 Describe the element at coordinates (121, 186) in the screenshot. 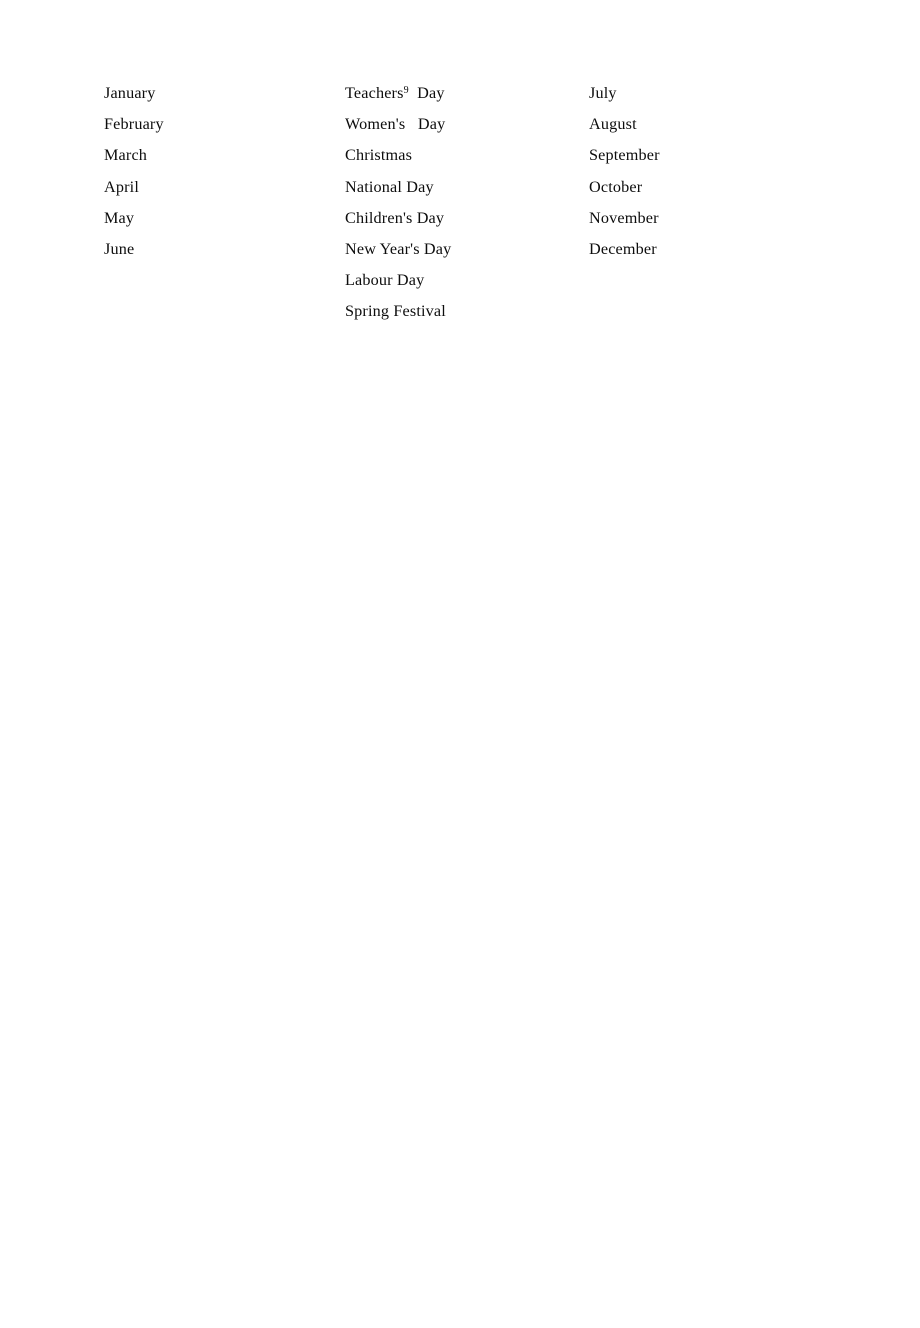

I see `list-item: April` at that location.